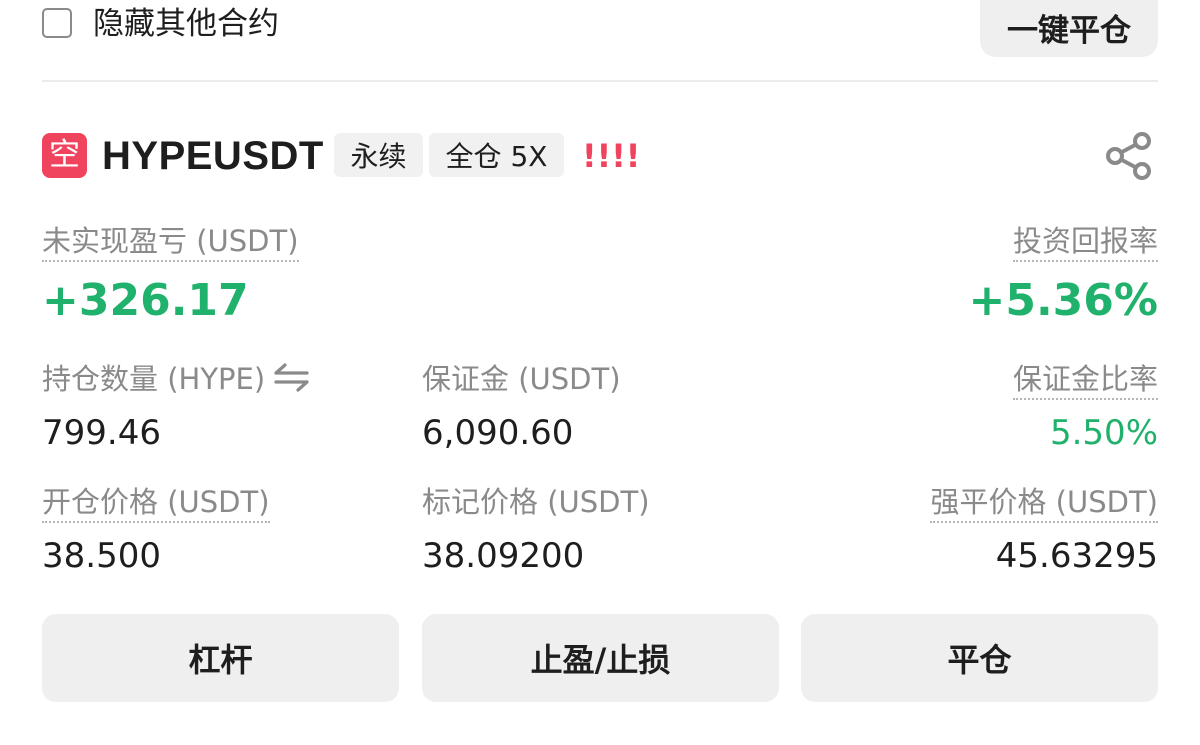 The image size is (1200, 745). I want to click on close-position-button: 平仓, so click(979, 658).